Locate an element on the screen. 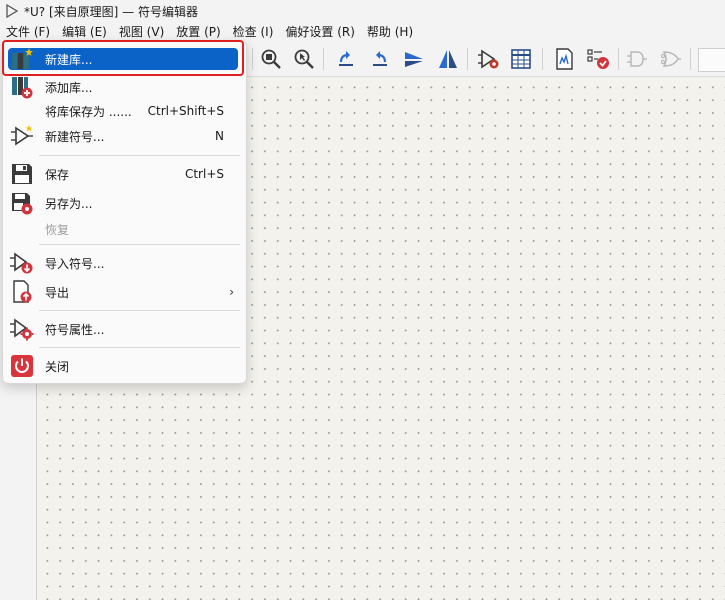  datasheet-button is located at coordinates (564, 59).